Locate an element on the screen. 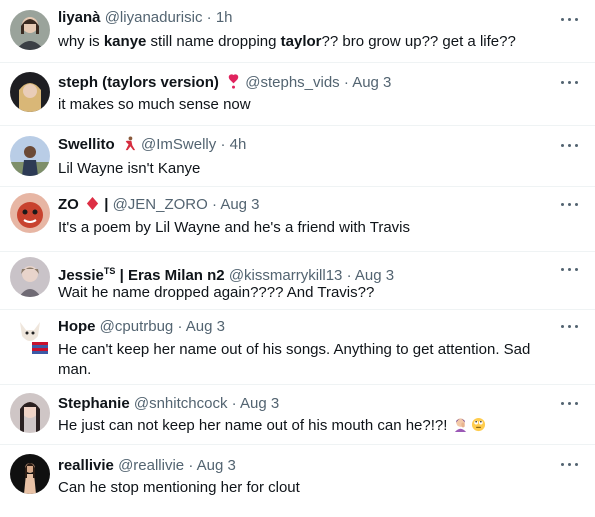 This screenshot has width=595, height=517. handle: @cputrbug is located at coordinates (137, 326).